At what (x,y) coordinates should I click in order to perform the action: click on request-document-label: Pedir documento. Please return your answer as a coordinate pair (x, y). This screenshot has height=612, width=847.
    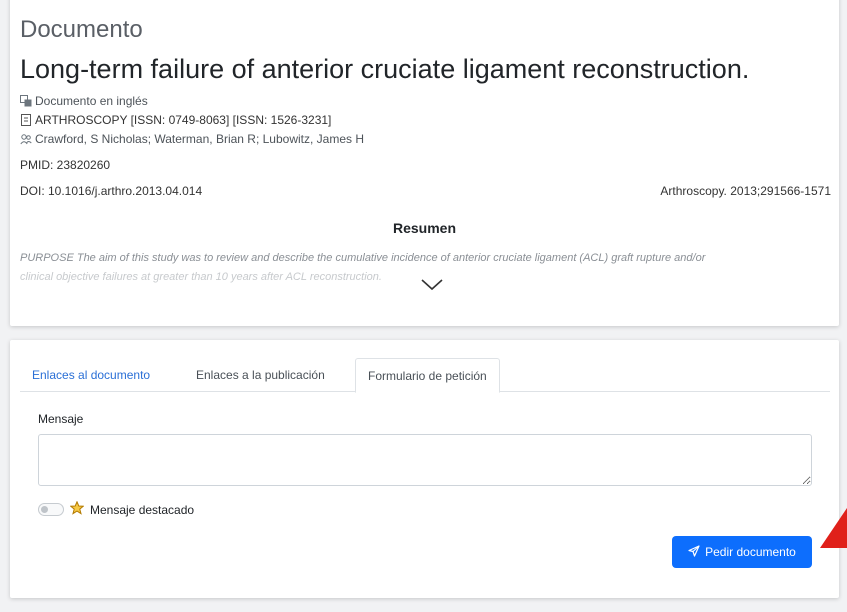
    Looking at the image, I should click on (750, 552).